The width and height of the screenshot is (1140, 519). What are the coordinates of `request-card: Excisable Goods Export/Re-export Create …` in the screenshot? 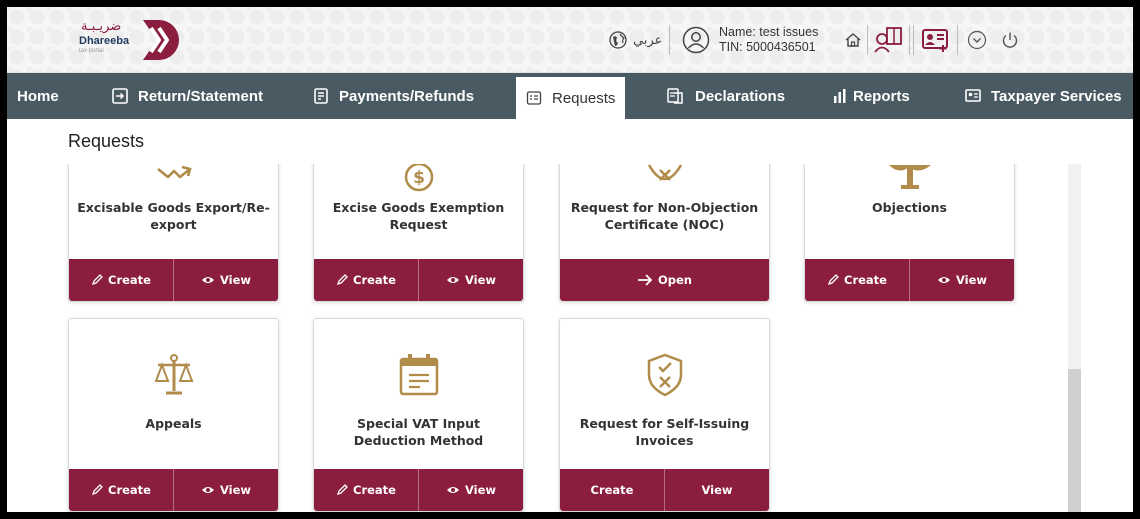 It's located at (173, 233).